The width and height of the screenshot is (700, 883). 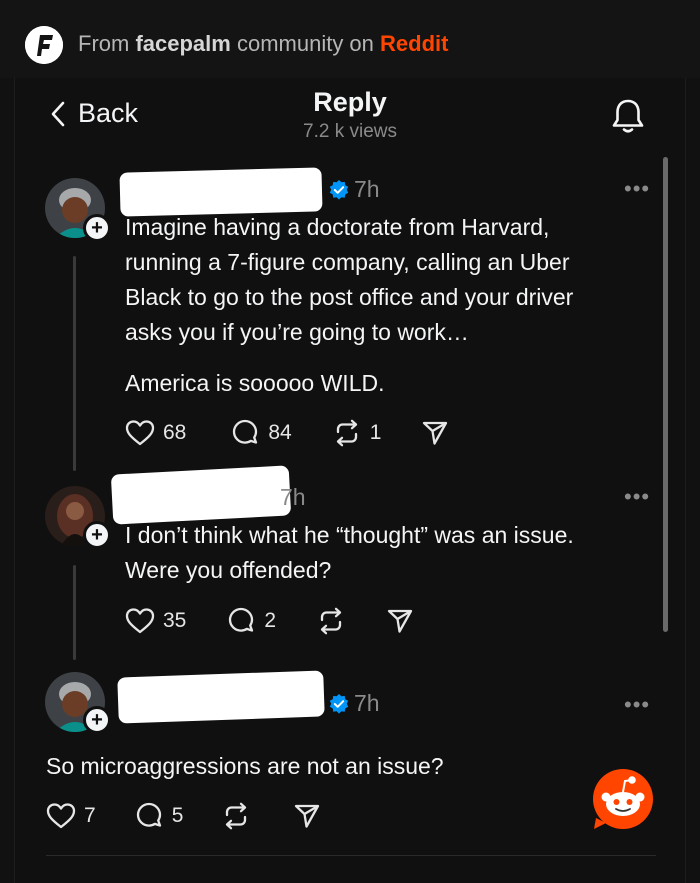 I want to click on reddit-banner: From facepalm community on Reddit, so click(x=350, y=39).